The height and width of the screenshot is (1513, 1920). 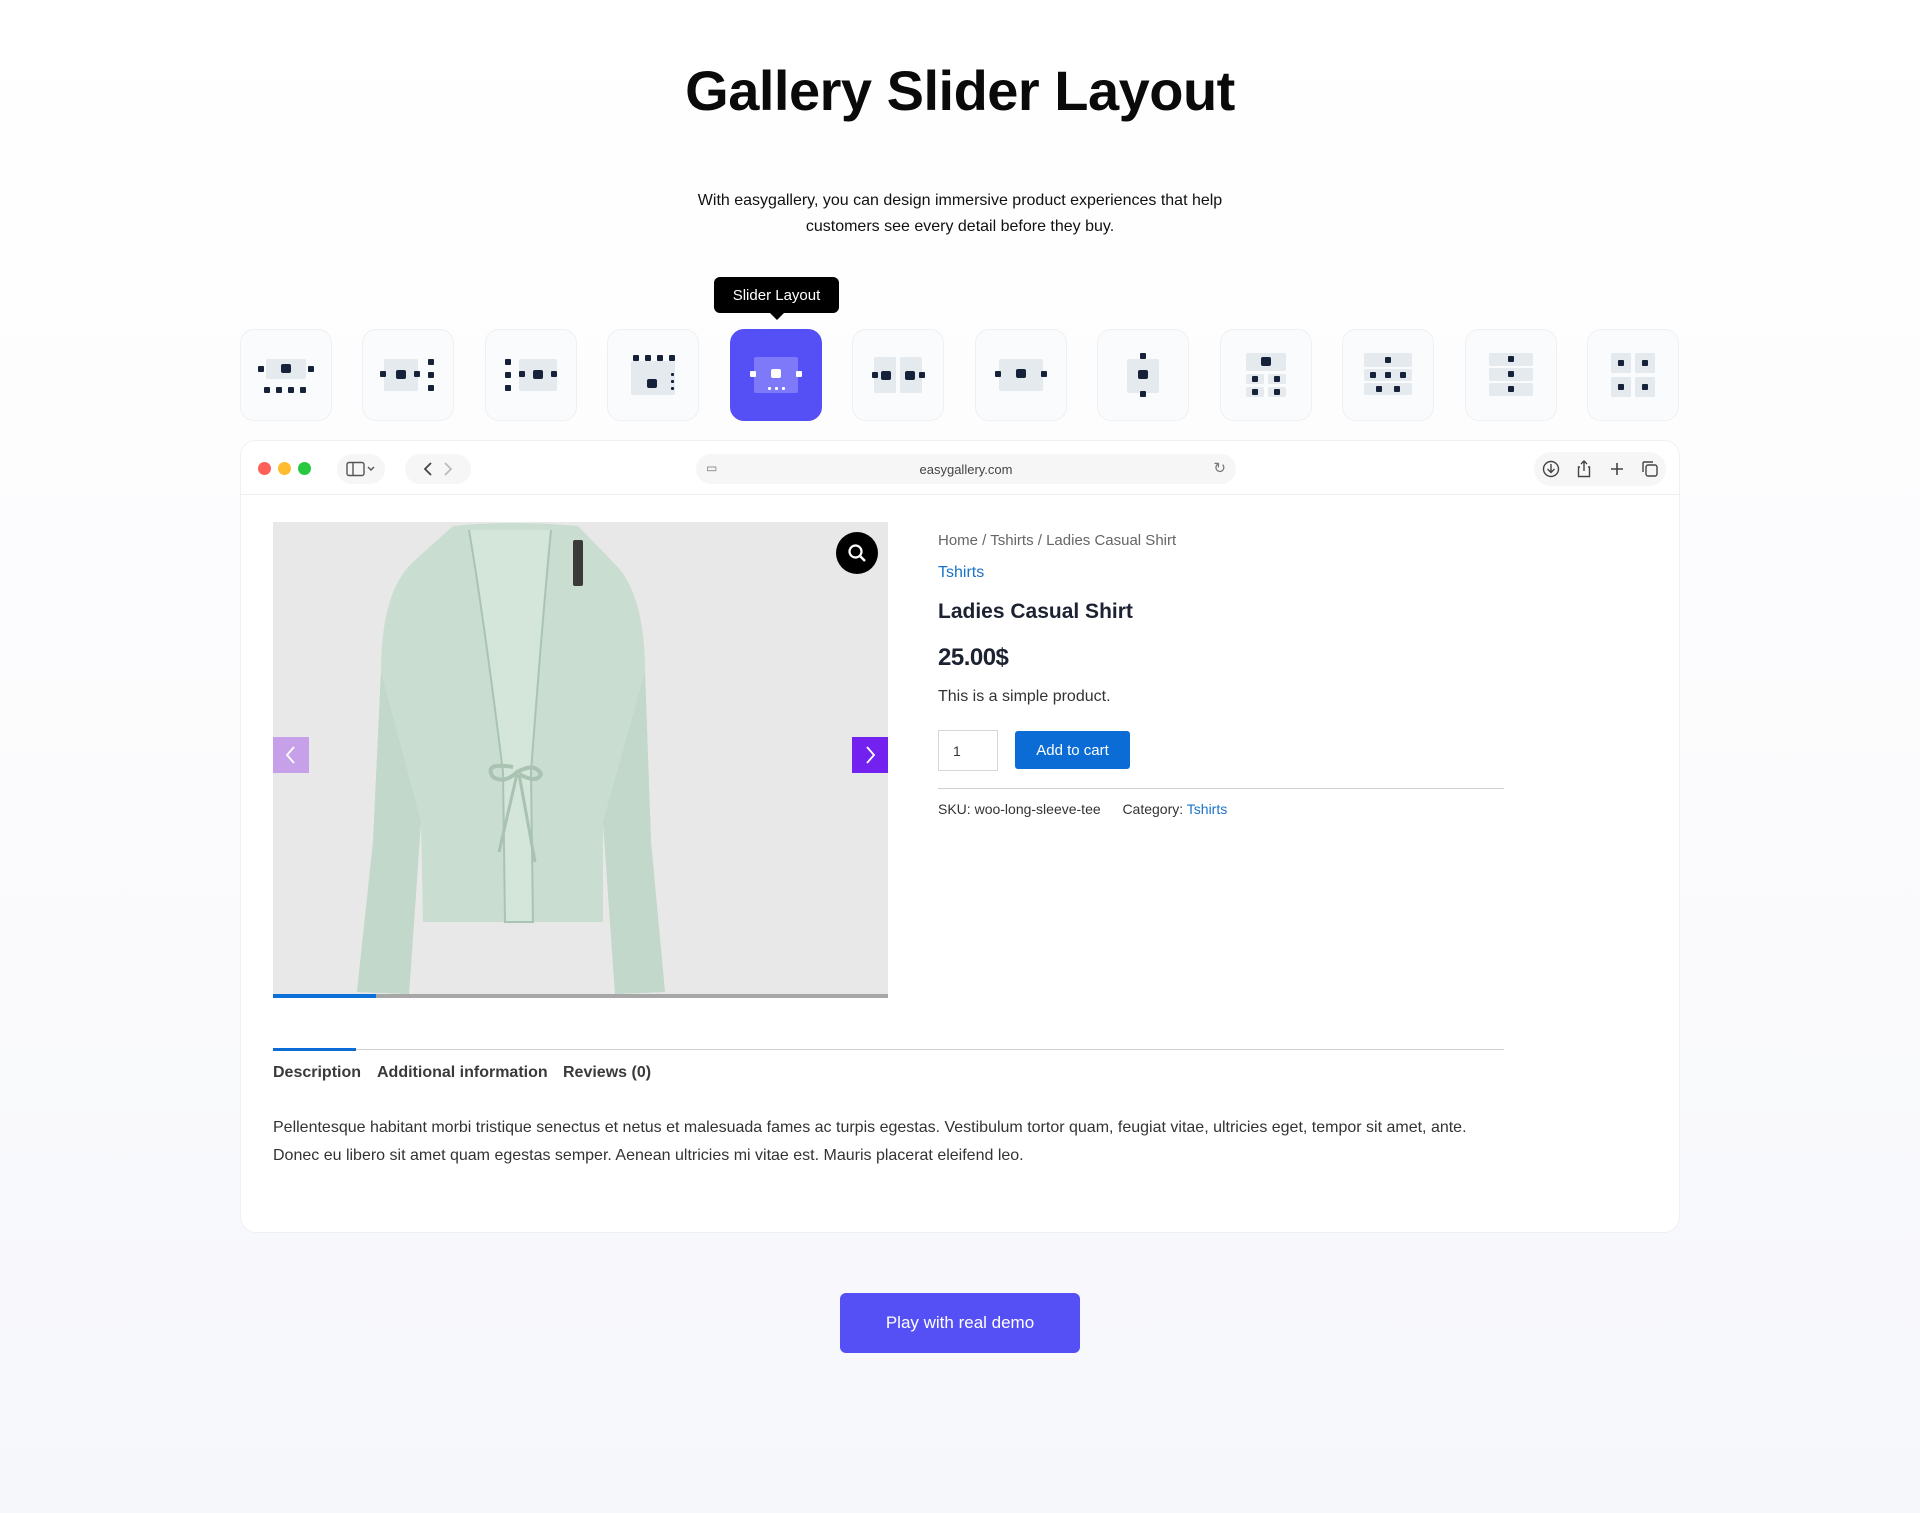 I want to click on back-icon, so click(x=428, y=469).